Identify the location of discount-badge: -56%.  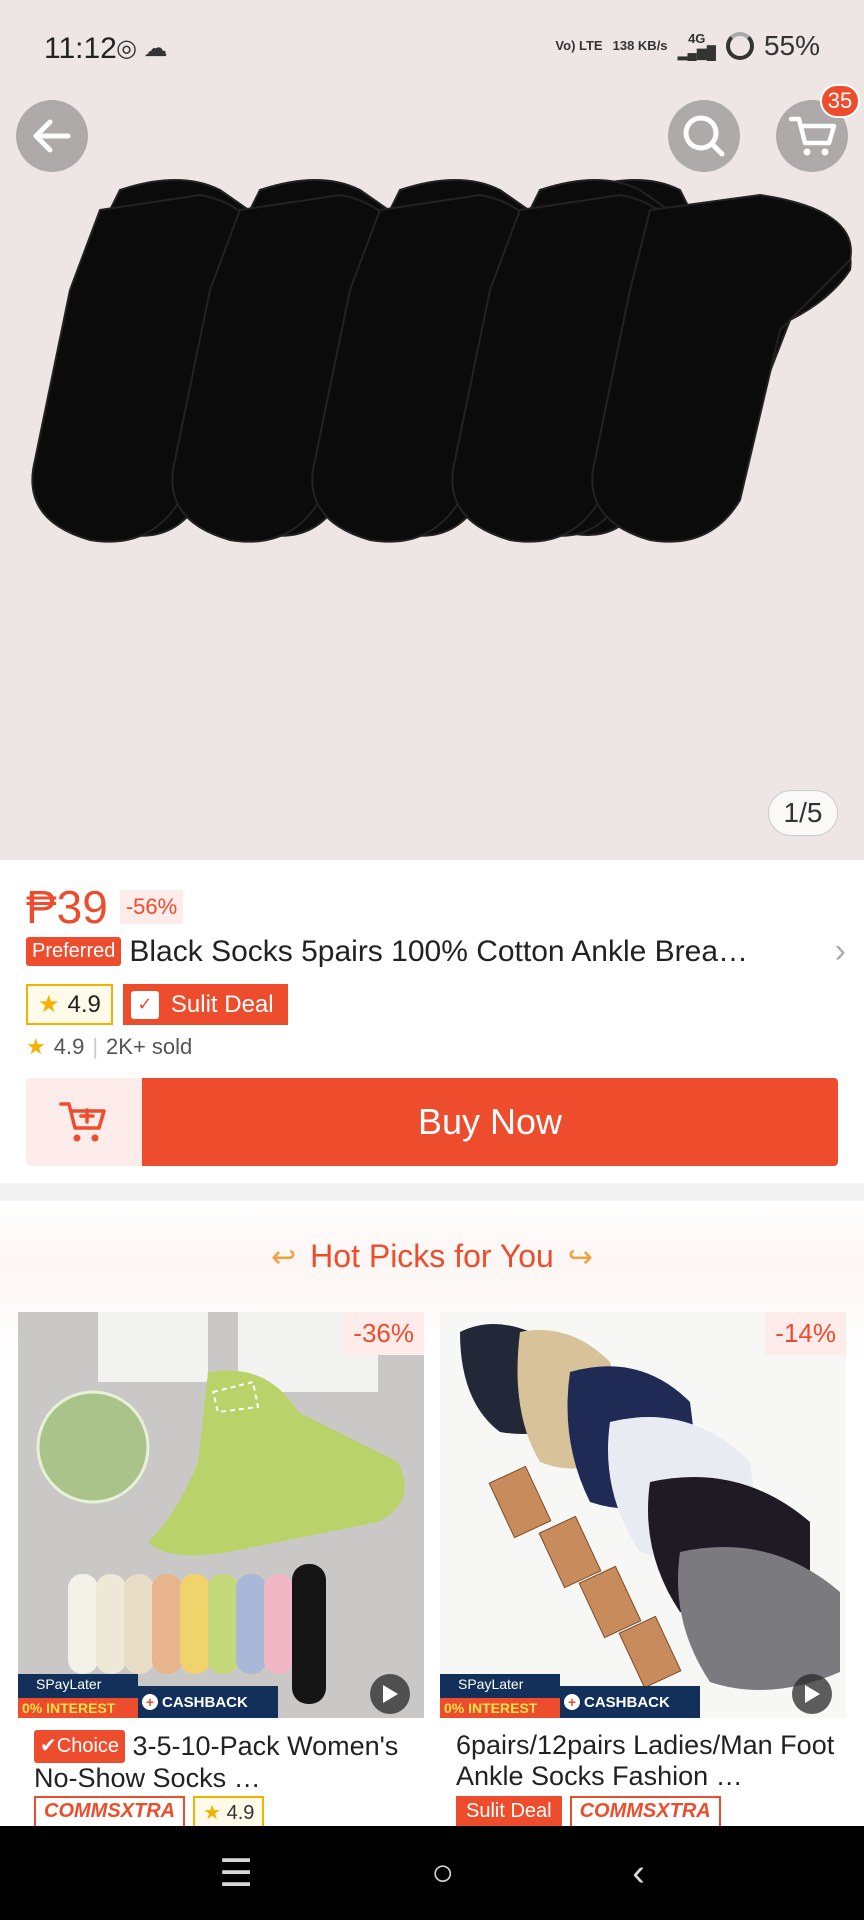
(151, 907).